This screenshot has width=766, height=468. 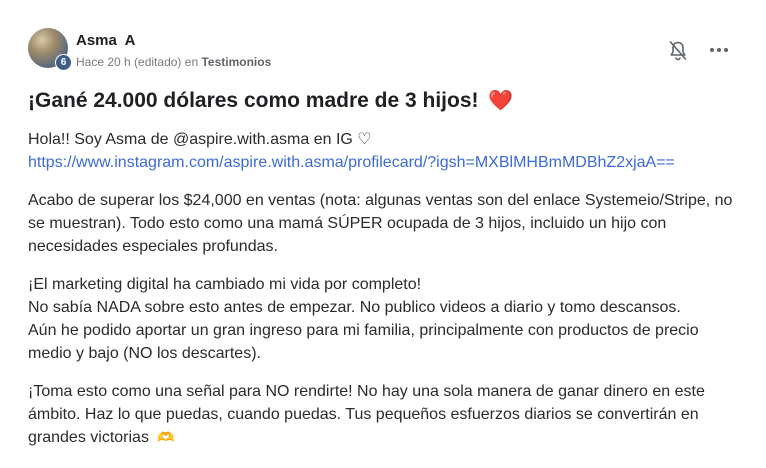 I want to click on bell-off-icon, so click(x=678, y=51).